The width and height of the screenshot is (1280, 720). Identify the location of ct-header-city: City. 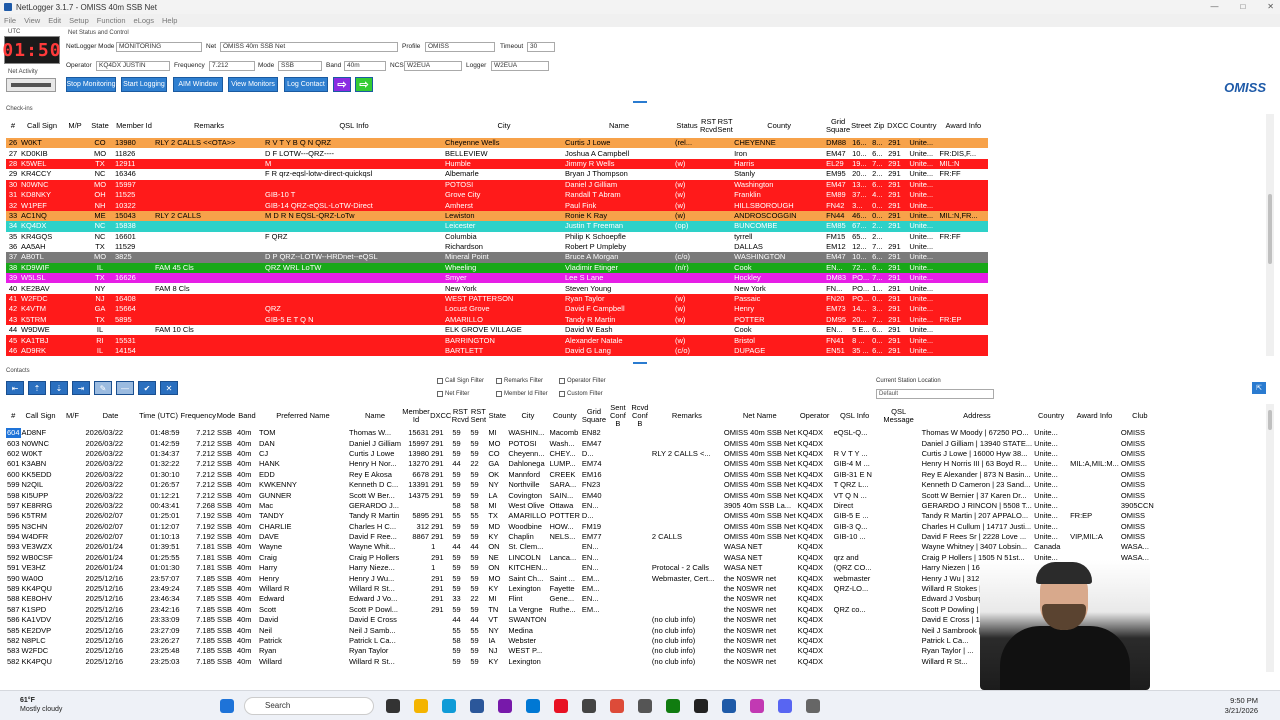
(528, 416).